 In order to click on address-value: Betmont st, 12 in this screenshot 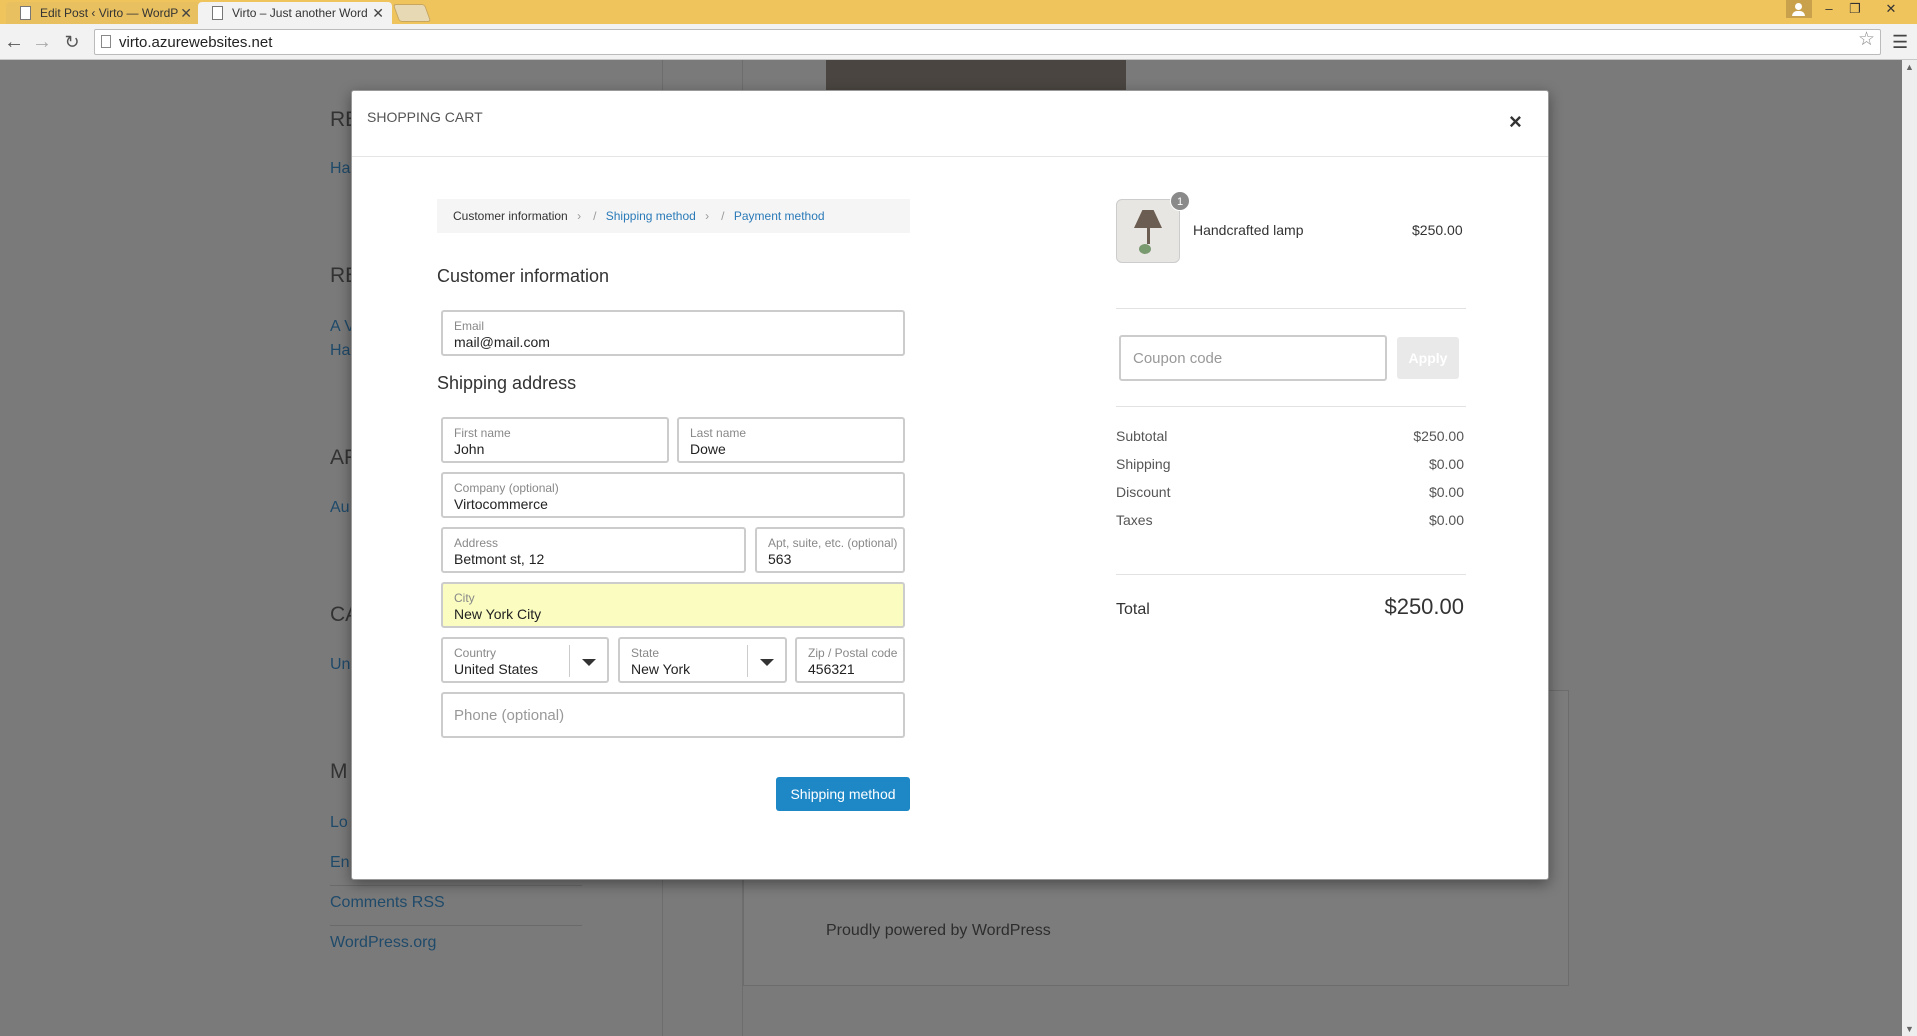, I will do `click(499, 559)`.